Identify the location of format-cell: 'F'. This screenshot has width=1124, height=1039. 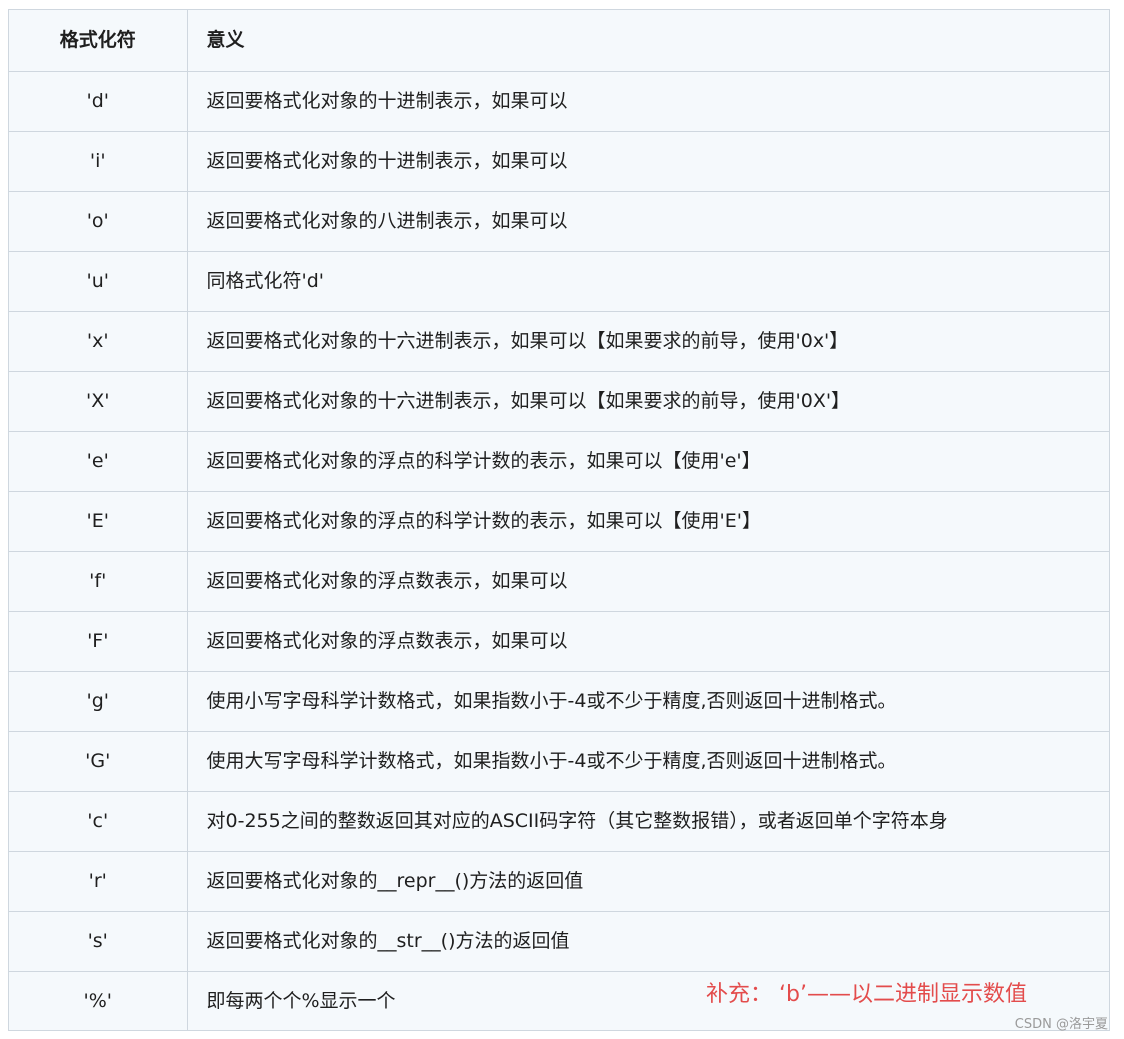
(98, 641).